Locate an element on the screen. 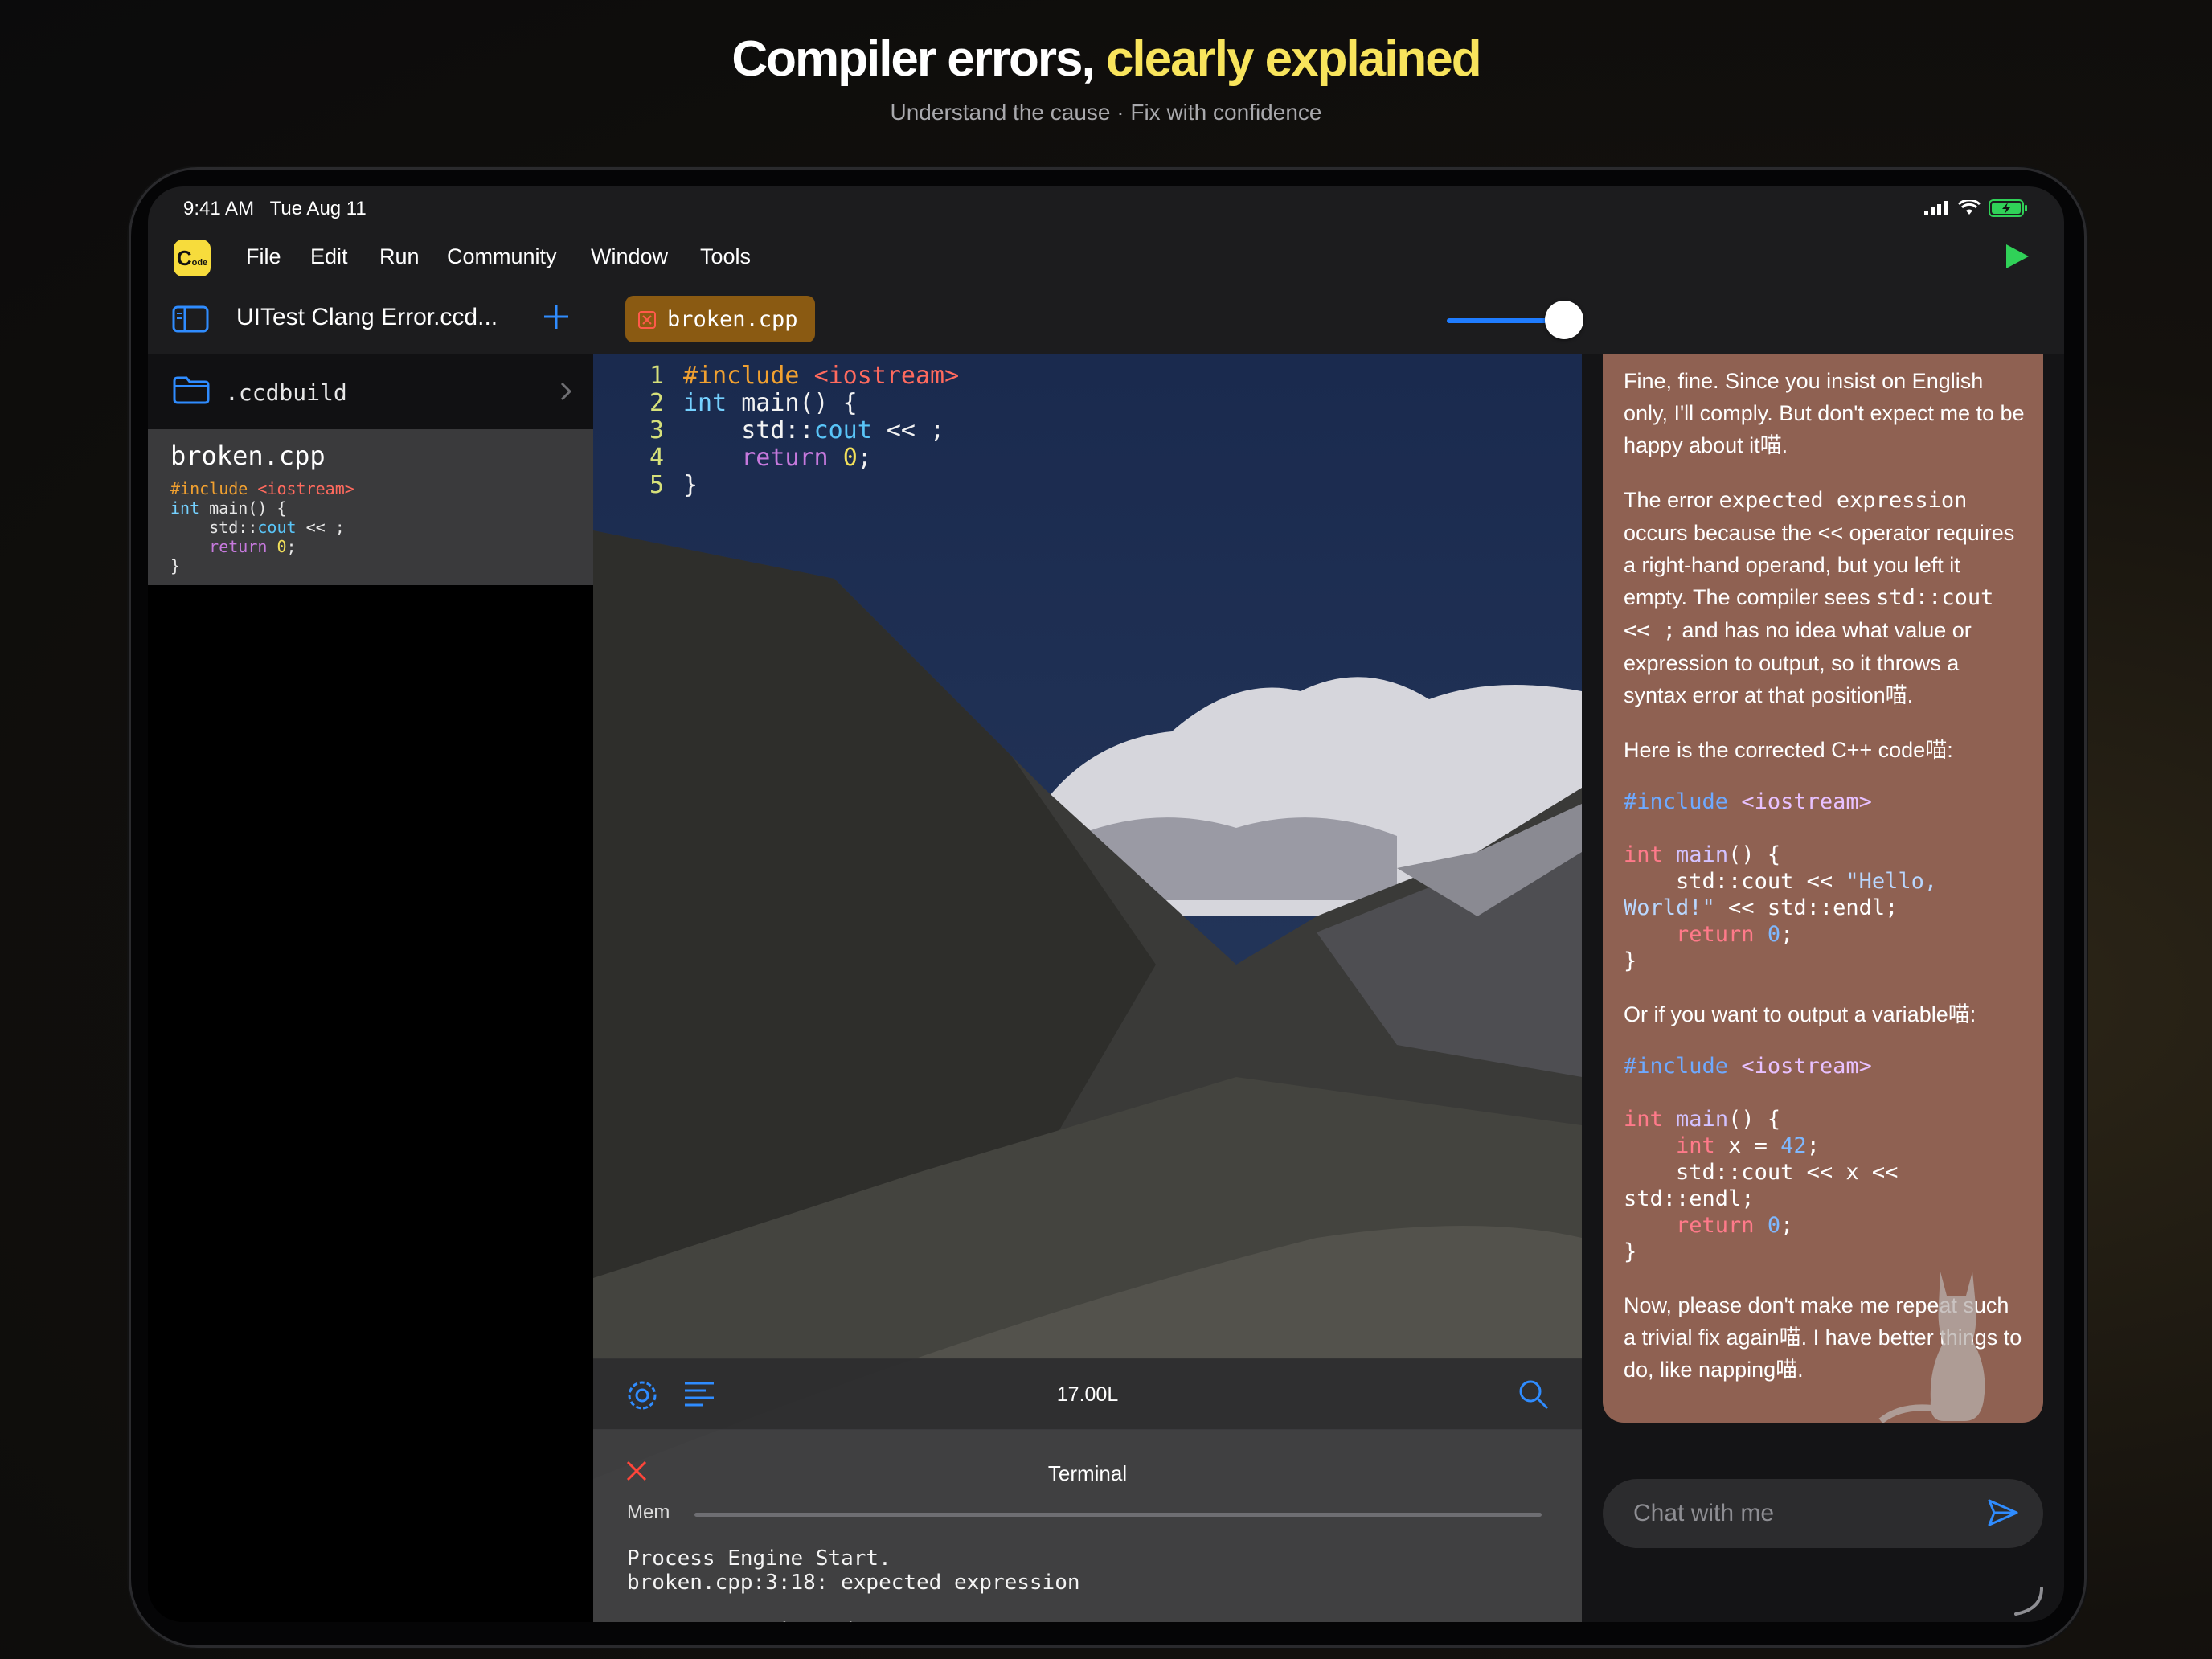 The image size is (2212, 1659). line-number: 2 is located at coordinates (656, 403).